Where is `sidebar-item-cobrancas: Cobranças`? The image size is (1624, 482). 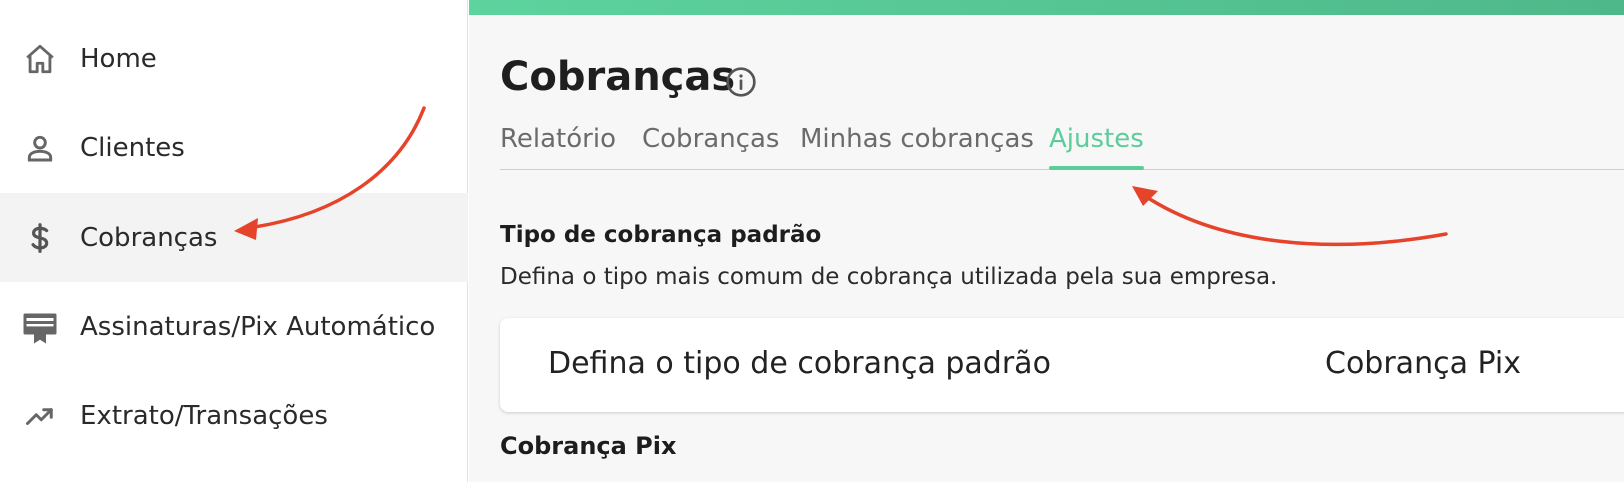 sidebar-item-cobrancas: Cobranças is located at coordinates (234, 237).